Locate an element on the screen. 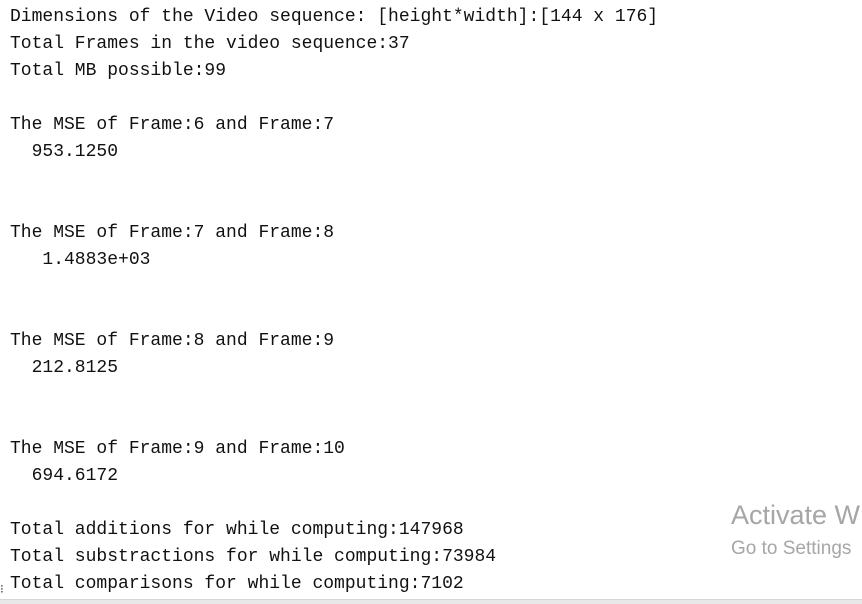 The image size is (862, 604). mse-heading-9-10: The MSE of Frame:9 and Frame:10 is located at coordinates (177, 449).